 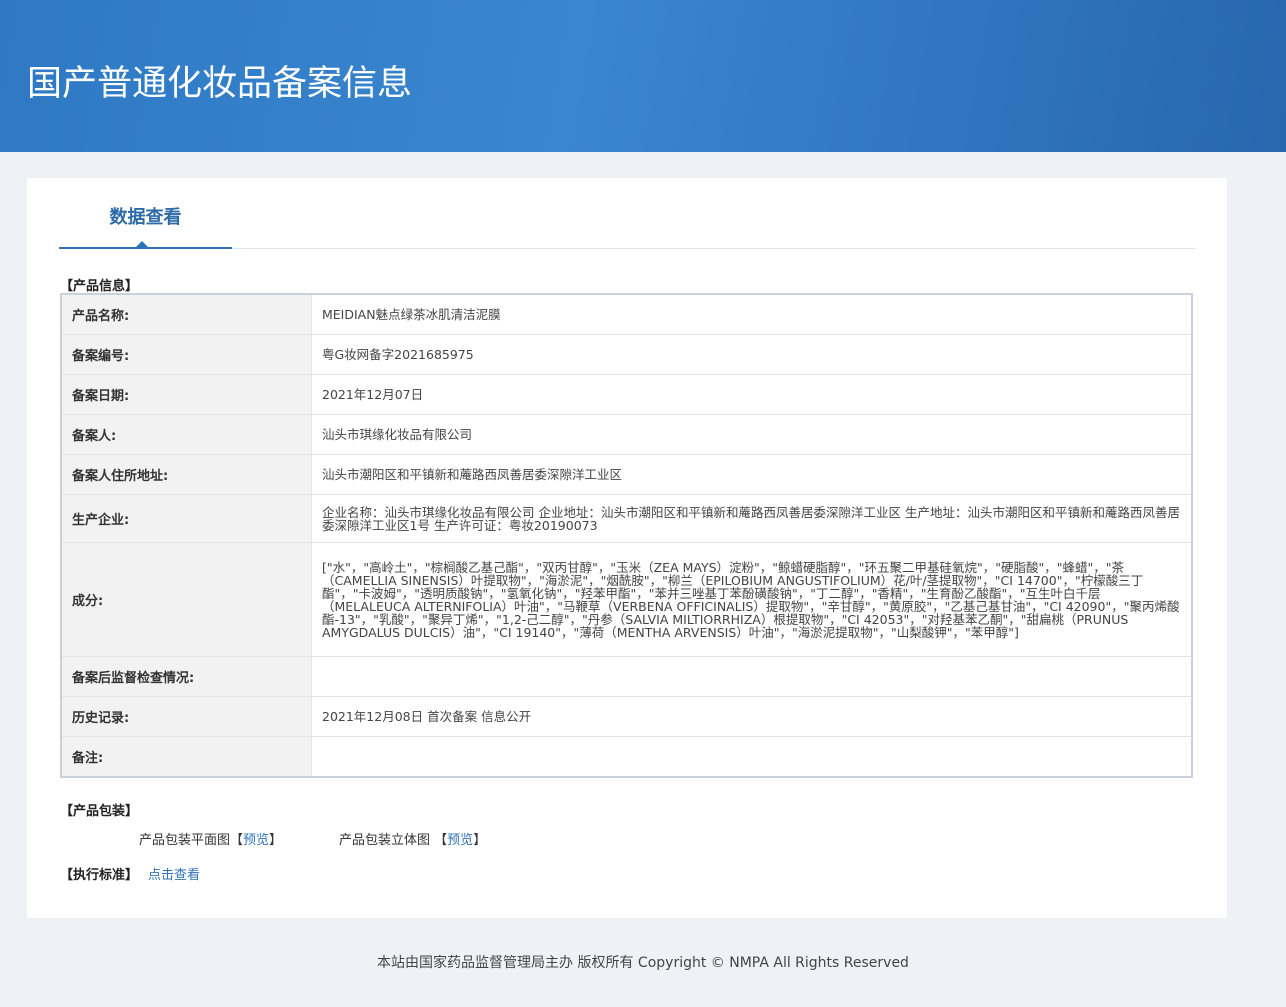 What do you see at coordinates (185, 840) in the screenshot?
I see `flat-label: 产品包装平面图` at bounding box center [185, 840].